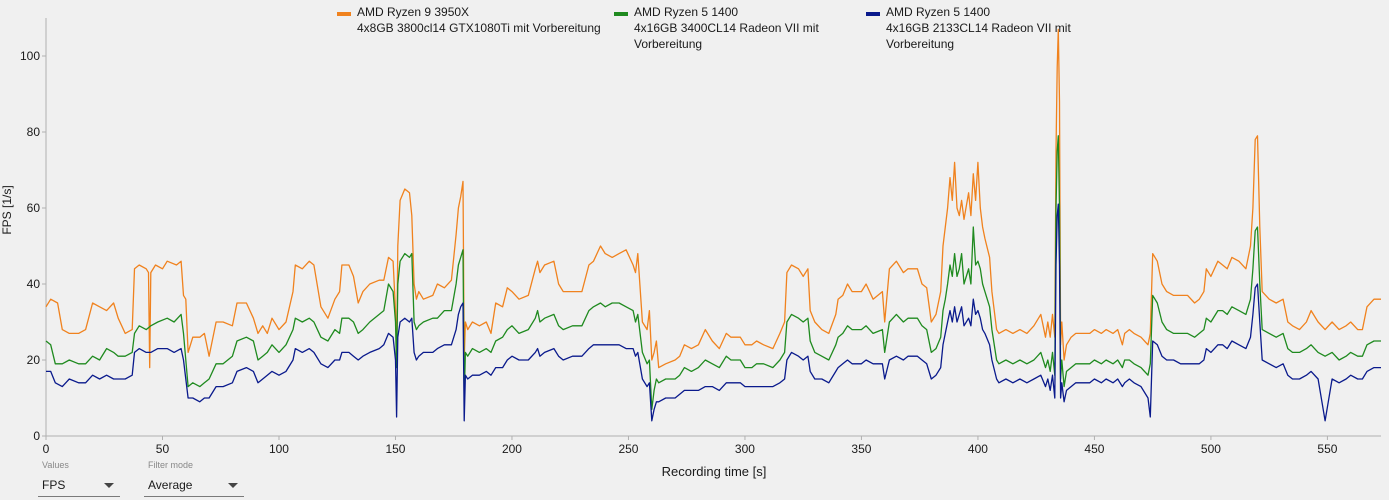  I want to click on y-tick-label: 100, so click(30, 56).